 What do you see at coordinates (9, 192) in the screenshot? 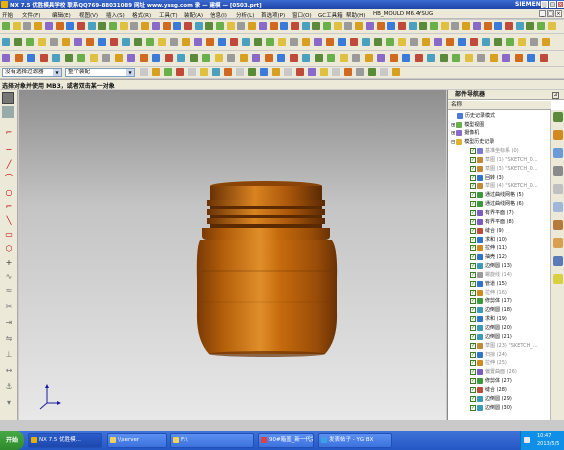
I see `circle-icon: ○` at bounding box center [9, 192].